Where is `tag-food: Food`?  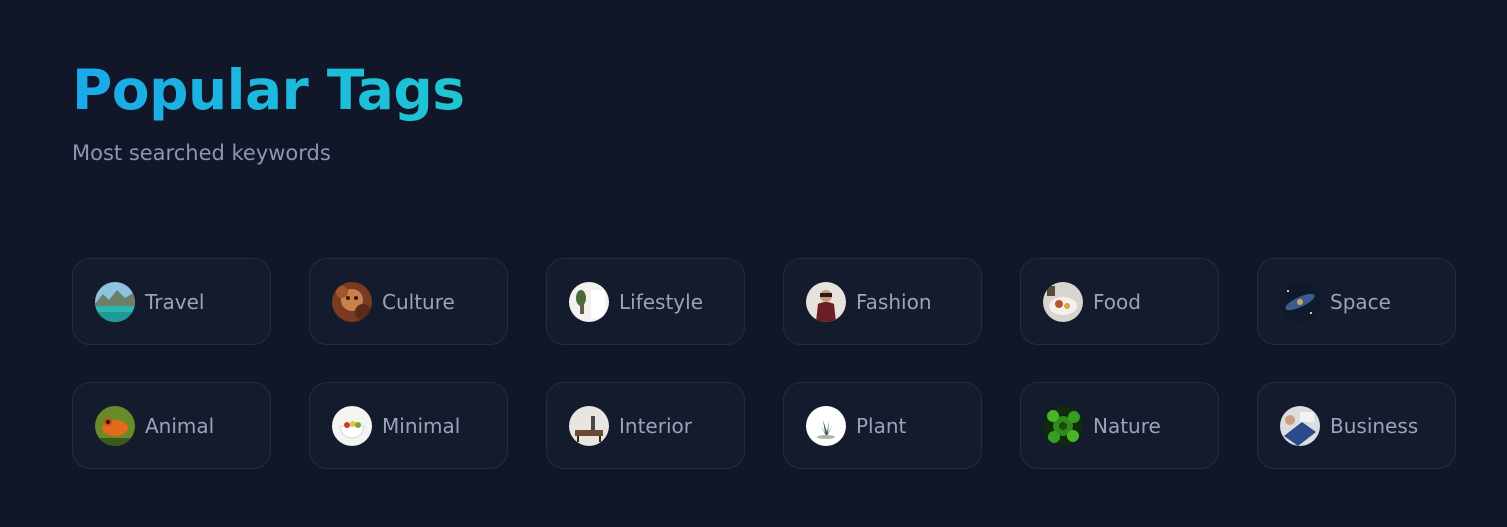
tag-food: Food is located at coordinates (1119, 301).